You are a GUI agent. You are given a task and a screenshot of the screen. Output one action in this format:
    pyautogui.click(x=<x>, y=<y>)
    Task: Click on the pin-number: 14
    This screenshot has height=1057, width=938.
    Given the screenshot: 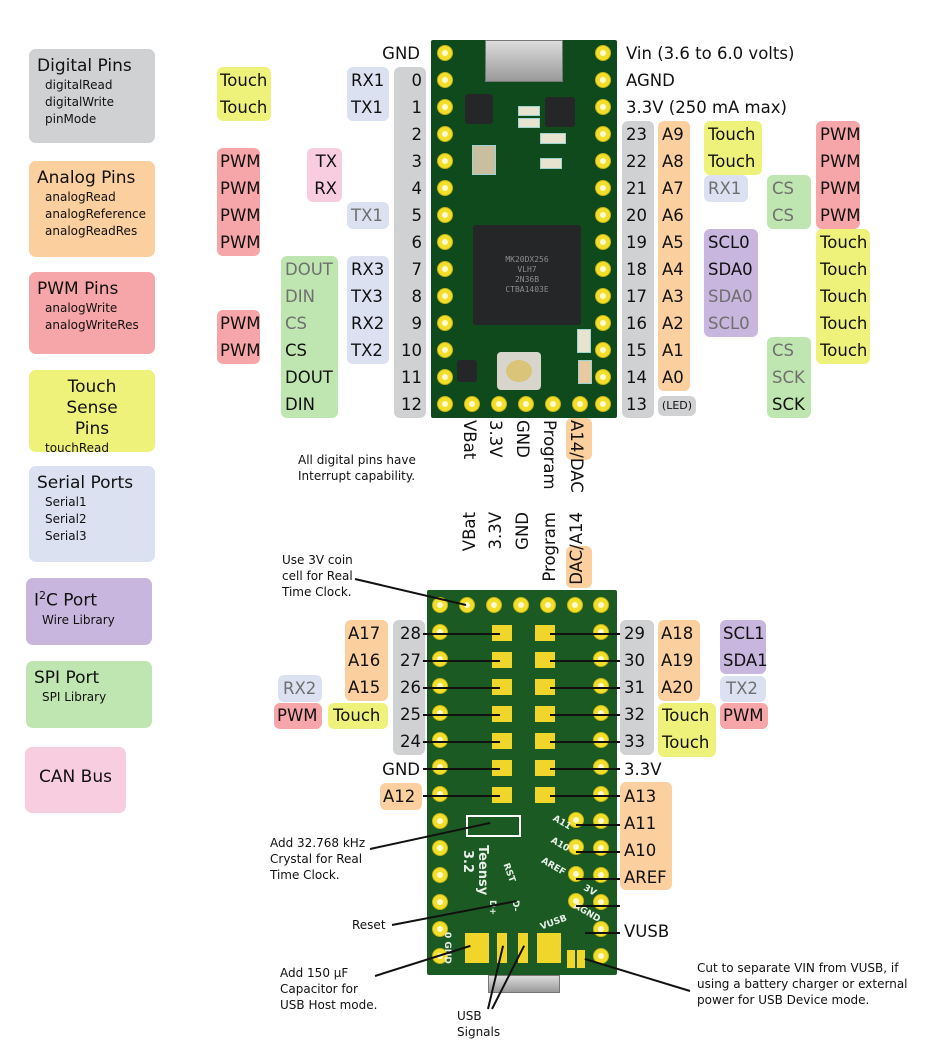 What is the action you would take?
    pyautogui.click(x=636, y=377)
    